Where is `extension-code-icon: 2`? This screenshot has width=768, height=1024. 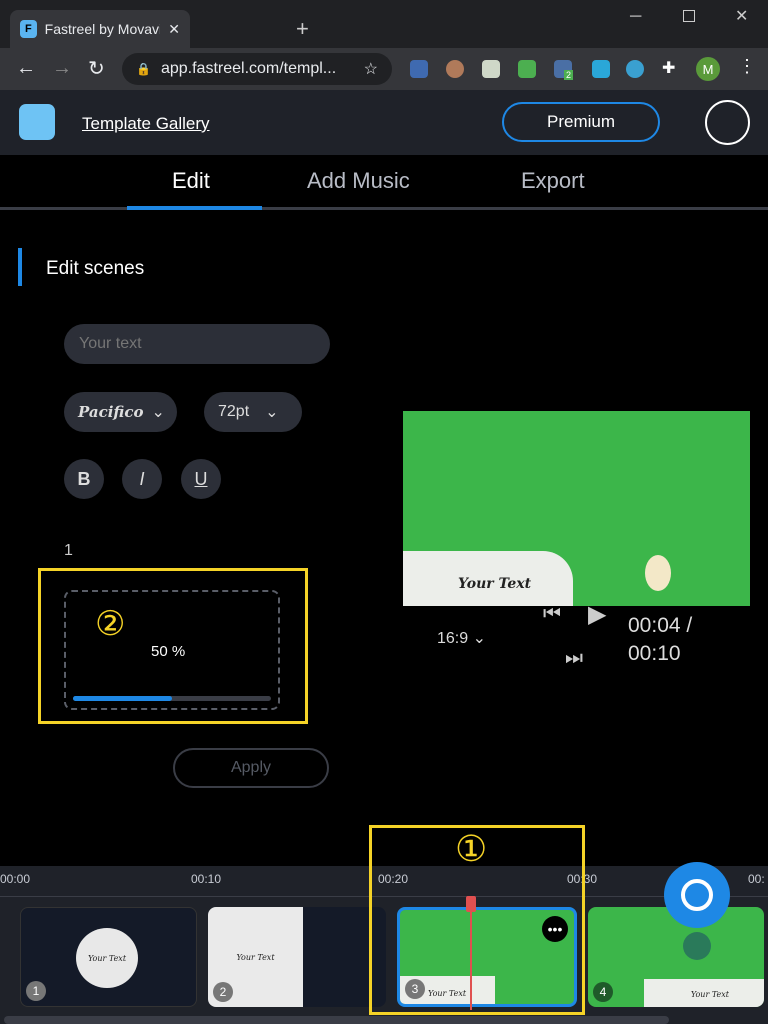 extension-code-icon: 2 is located at coordinates (564, 70).